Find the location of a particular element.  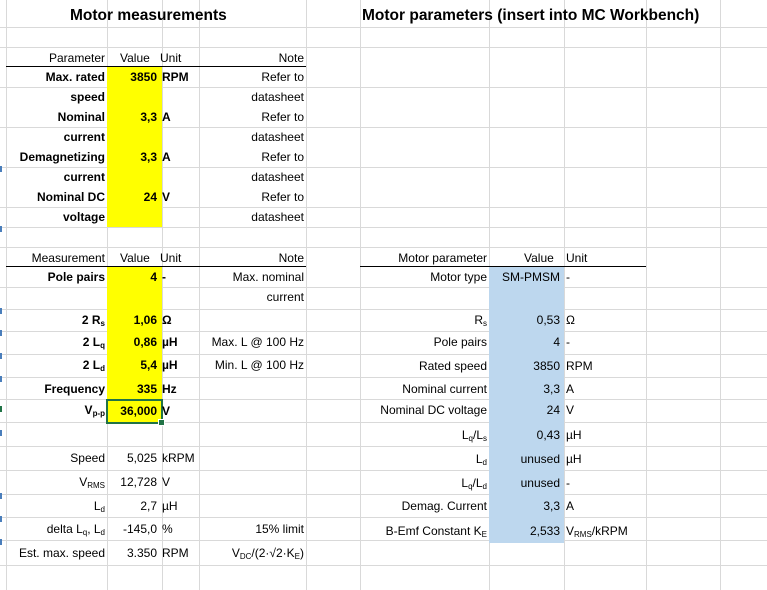

left-section-title: Motor measurements is located at coordinates (148, 15).